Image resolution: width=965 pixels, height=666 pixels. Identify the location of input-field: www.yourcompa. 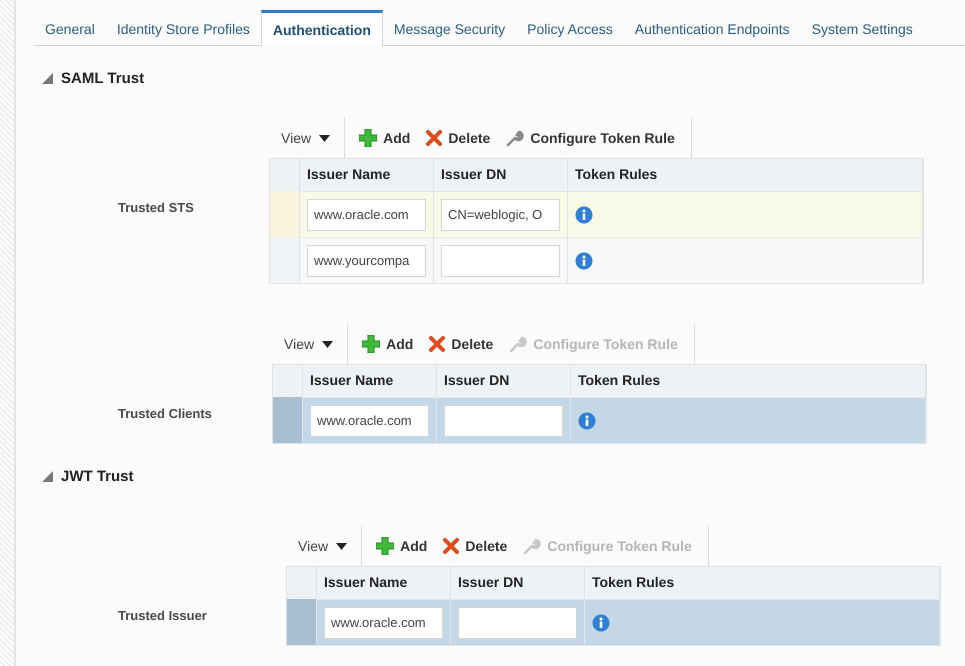
(366, 260).